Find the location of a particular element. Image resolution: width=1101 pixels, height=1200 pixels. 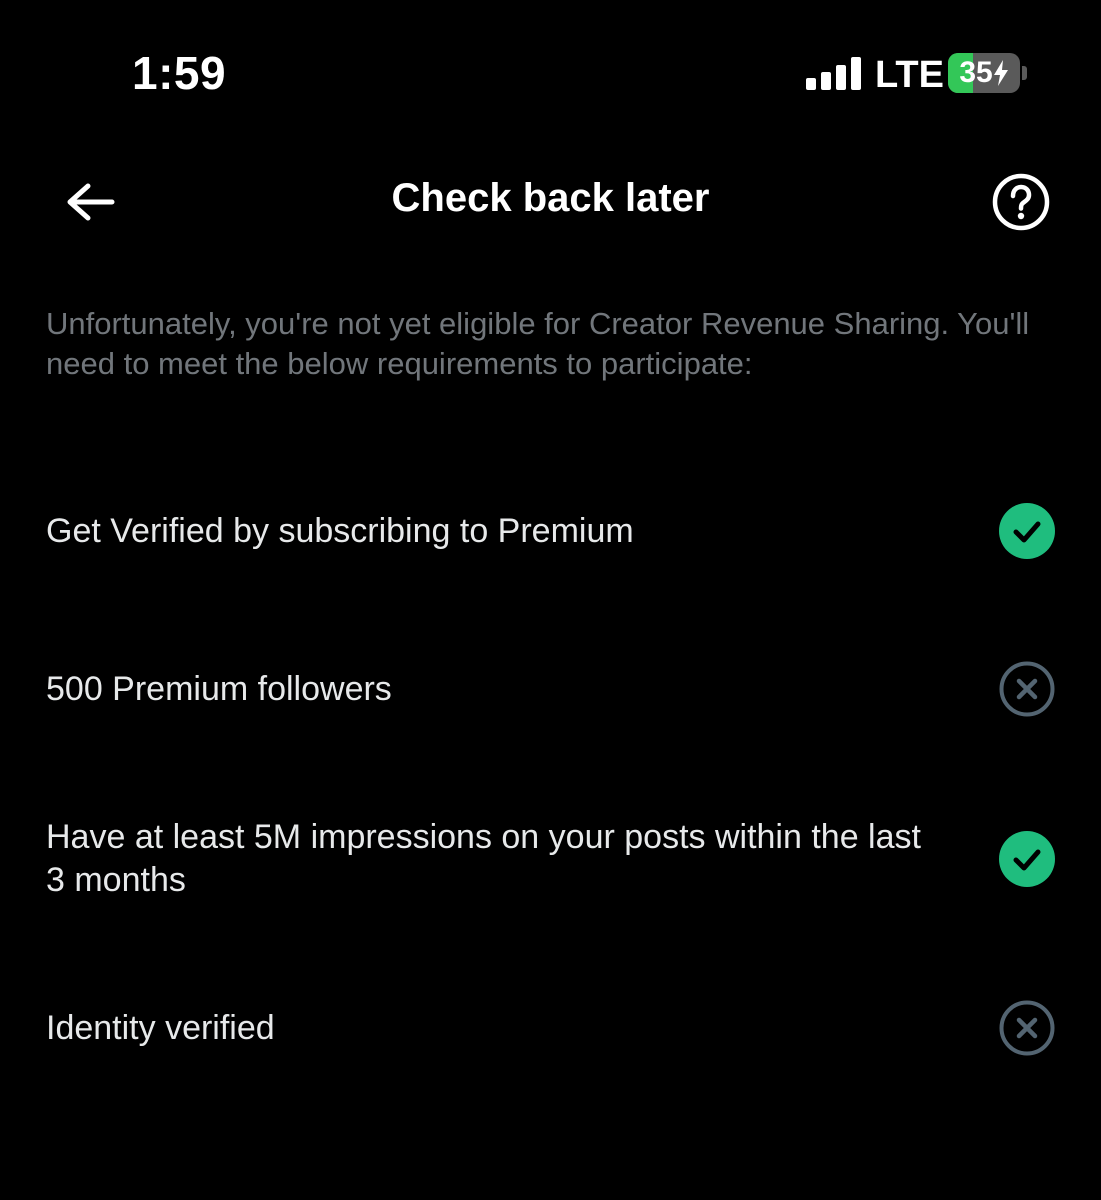

charging-bolt-icon is located at coordinates (1000, 73).